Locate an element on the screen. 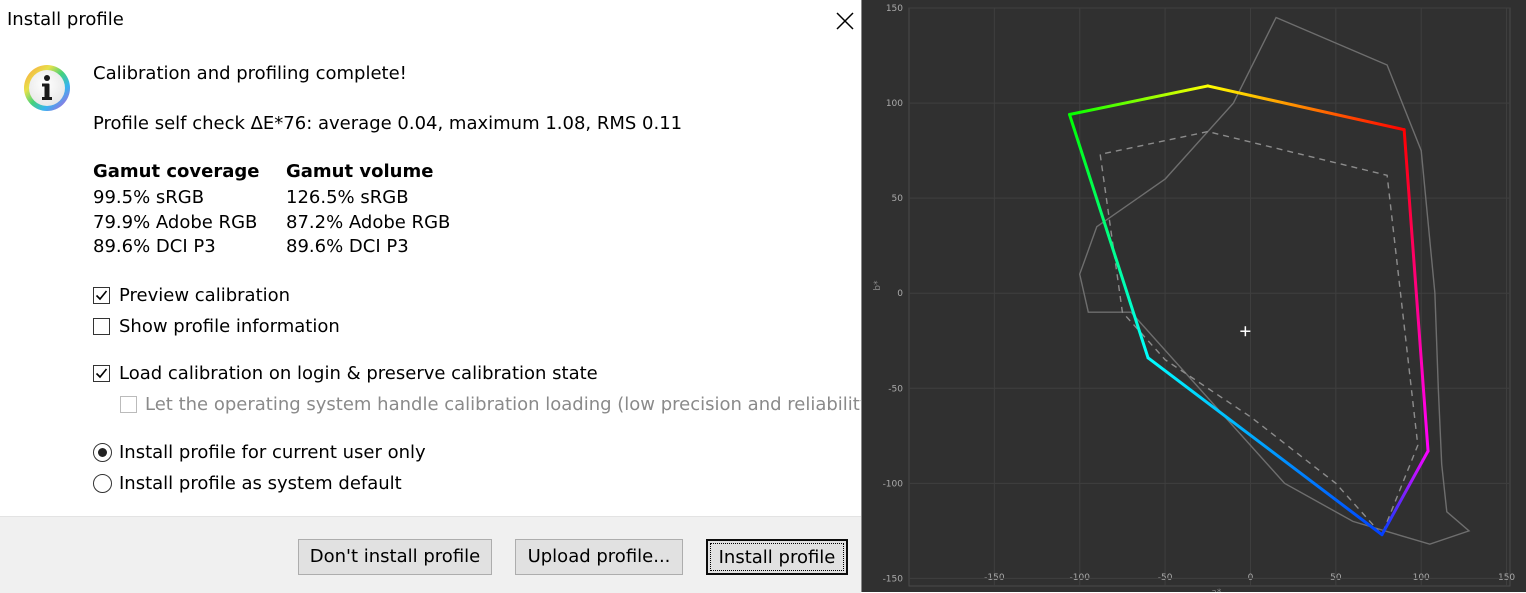 This screenshot has height=593, width=1526. gamut-coverage-srgb: 99.5% sRGB is located at coordinates (149, 197).